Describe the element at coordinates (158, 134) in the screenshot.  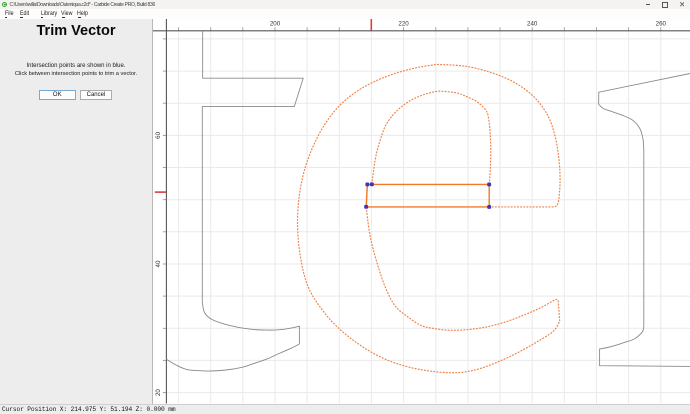
I see `svg-text: 60` at that location.